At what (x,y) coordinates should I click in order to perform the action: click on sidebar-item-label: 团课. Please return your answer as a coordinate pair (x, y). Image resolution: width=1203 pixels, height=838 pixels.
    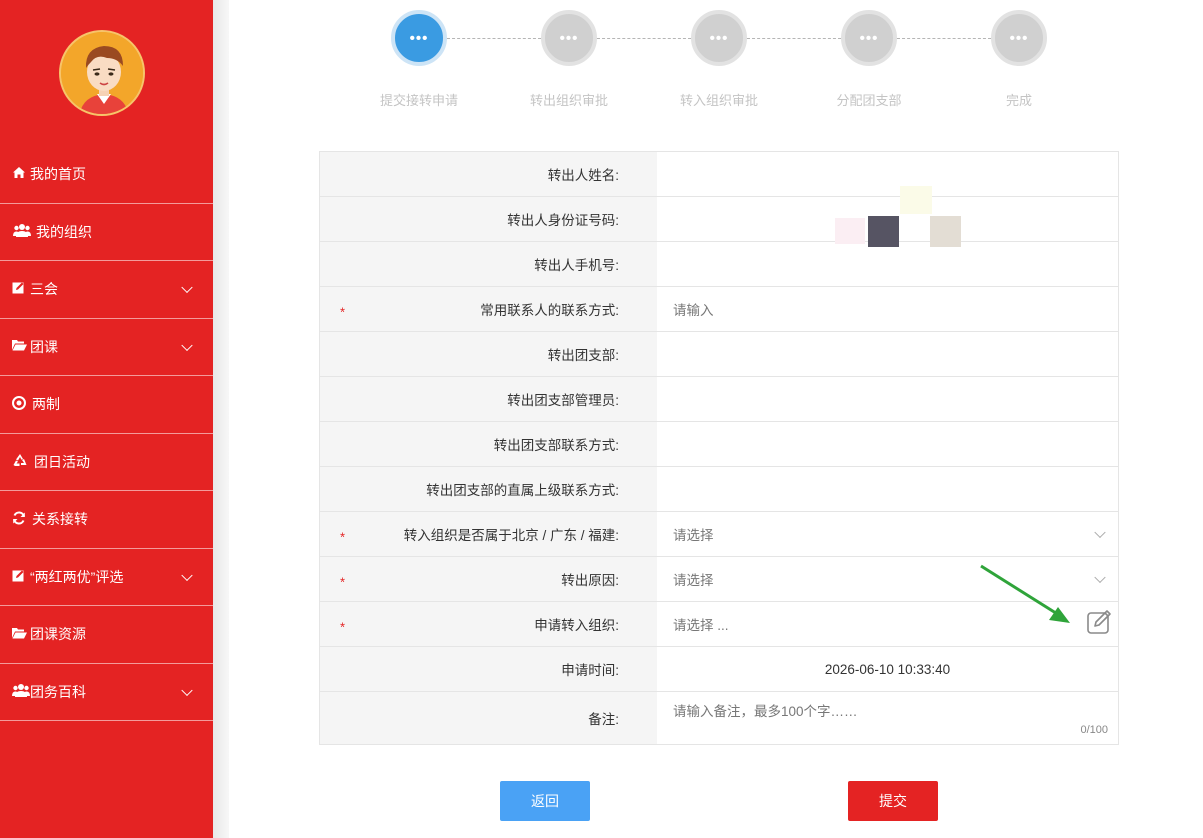
    Looking at the image, I should click on (44, 346).